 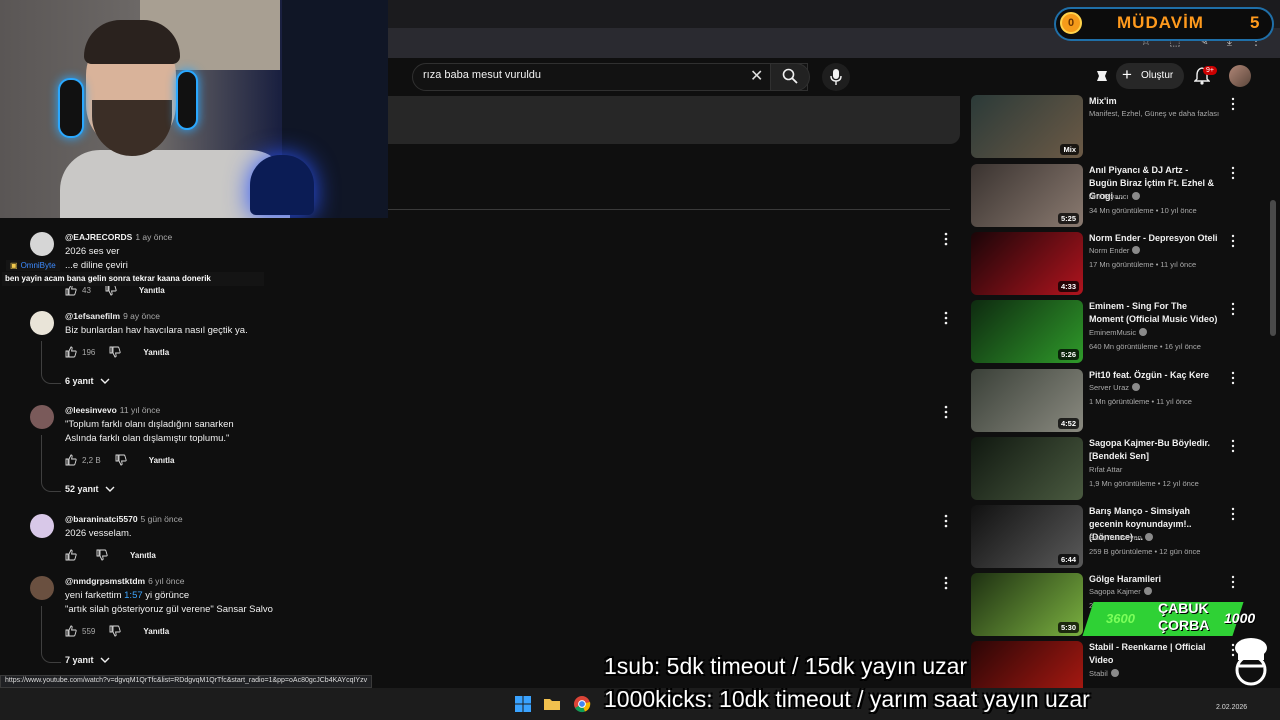 I want to click on search-query-text: rıza baba mesut vuruldu, so click(x=482, y=75).